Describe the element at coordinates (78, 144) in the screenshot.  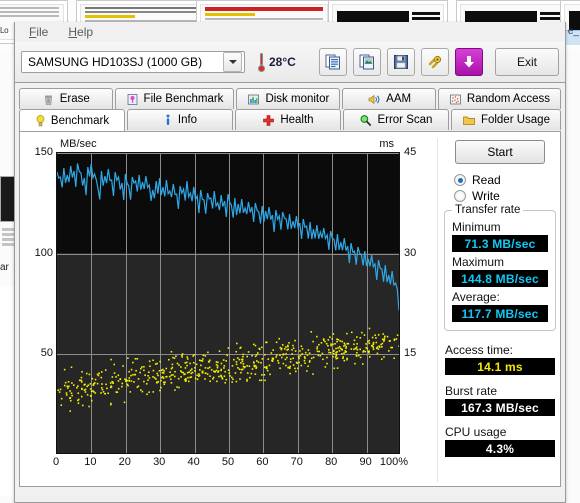
I see `y-axis-unit-left: MB/sec` at that location.